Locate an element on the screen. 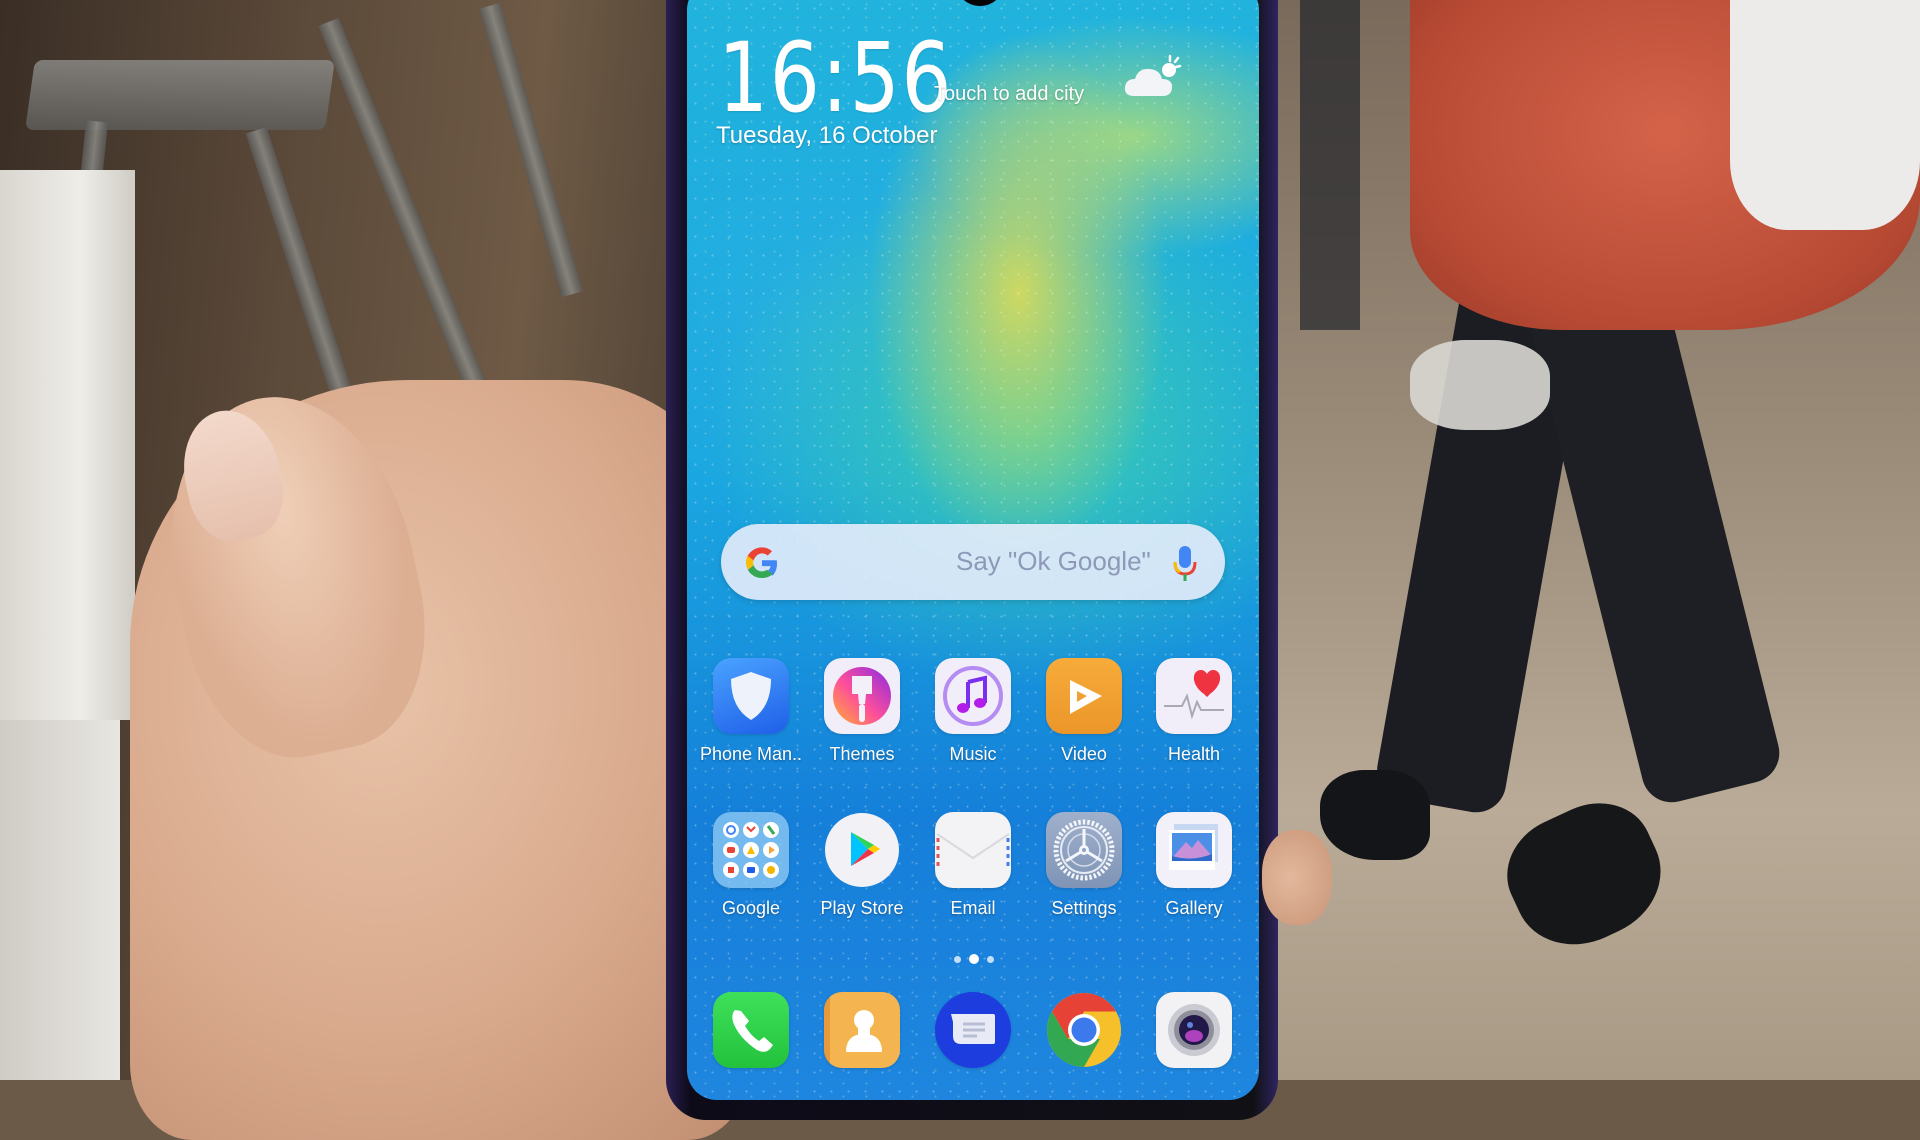  app-label: Google is located at coordinates (751, 908).